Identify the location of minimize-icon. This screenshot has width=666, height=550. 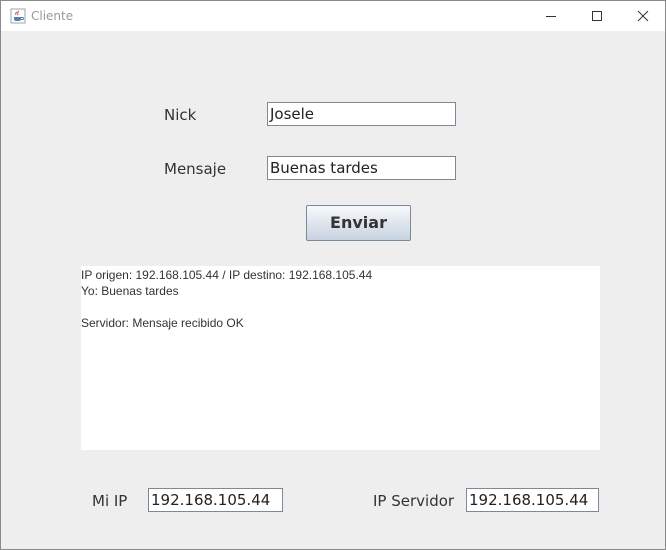
(551, 16).